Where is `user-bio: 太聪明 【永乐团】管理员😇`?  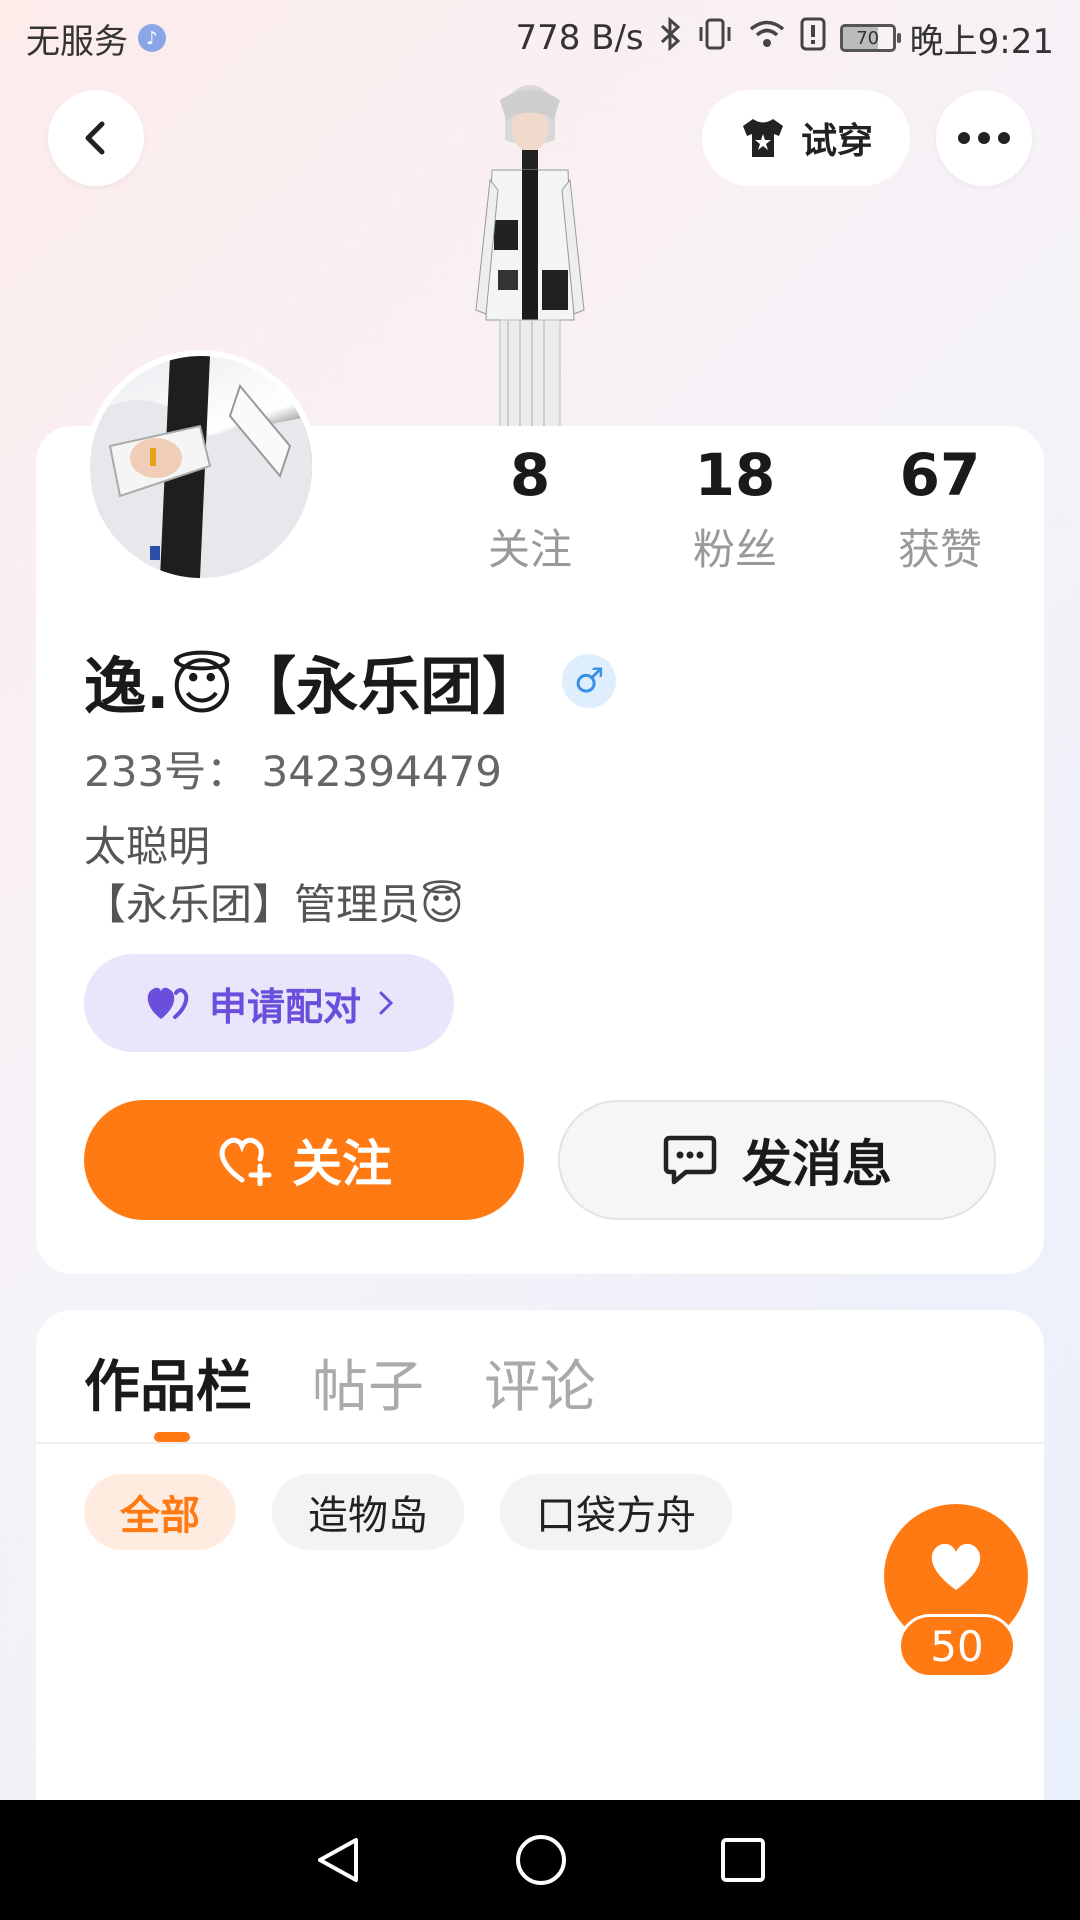
user-bio: 太聪明 【永乐团】管理员😇 is located at coordinates (274, 875).